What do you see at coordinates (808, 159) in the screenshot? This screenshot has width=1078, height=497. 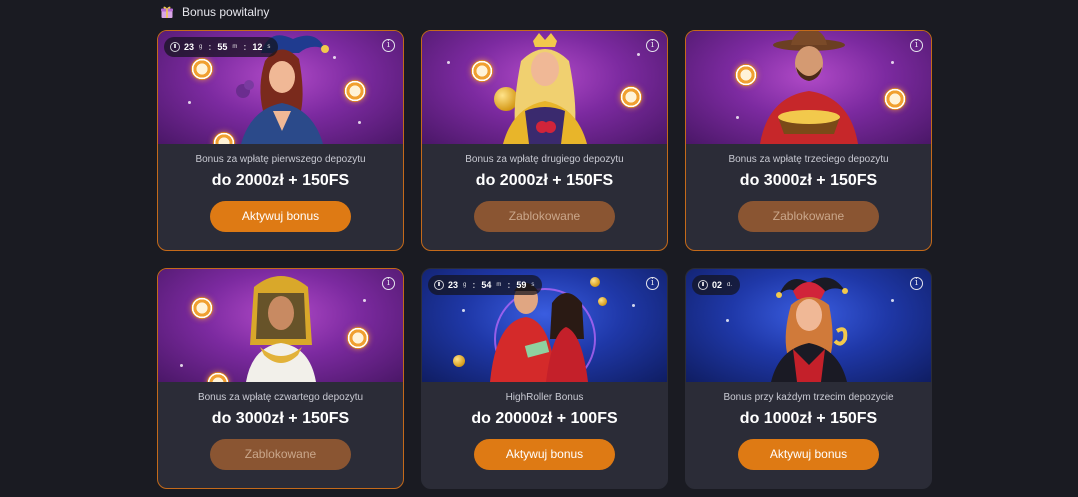 I see `bonus-subtitle: Bonus za wpłatę trzeciego depozytu` at bounding box center [808, 159].